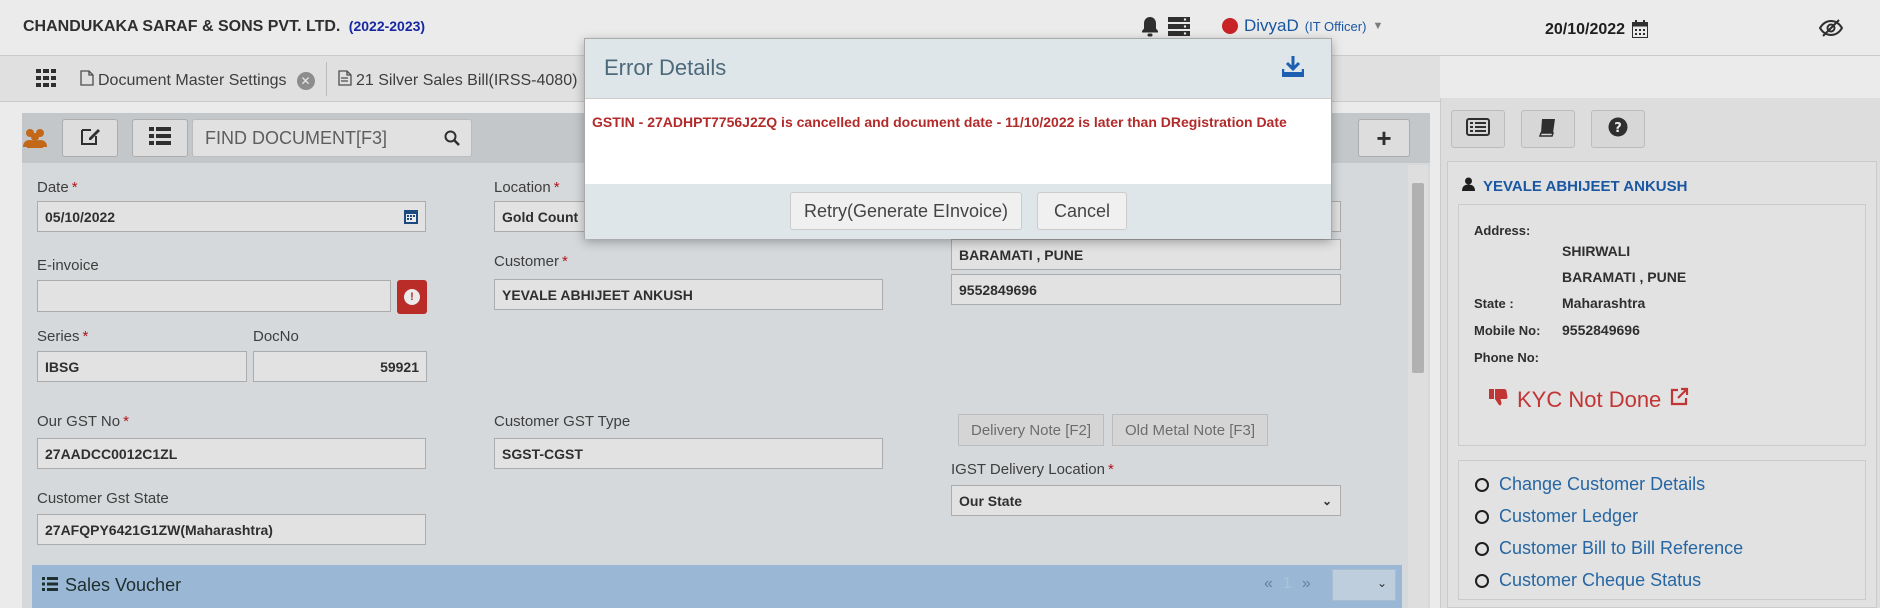  Describe the element at coordinates (665, 67) in the screenshot. I see `dialog-title: Error Details` at that location.